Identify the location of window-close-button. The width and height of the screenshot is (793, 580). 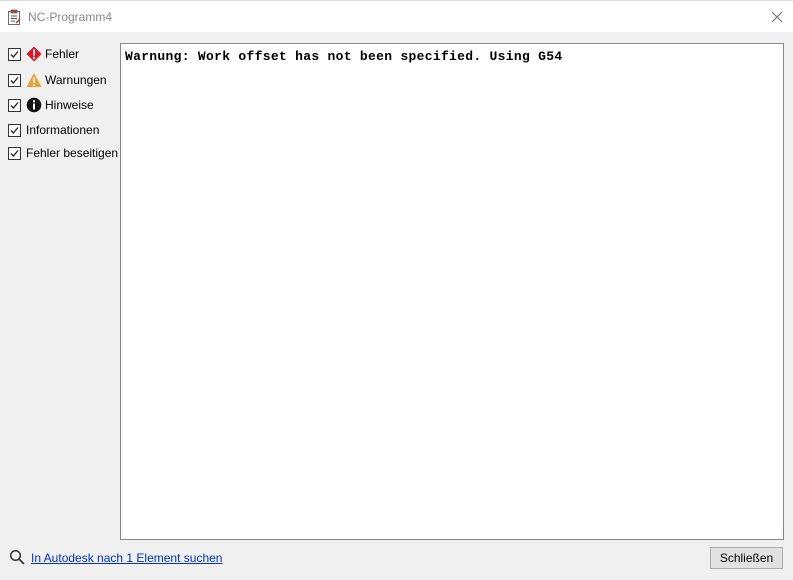
(777, 16).